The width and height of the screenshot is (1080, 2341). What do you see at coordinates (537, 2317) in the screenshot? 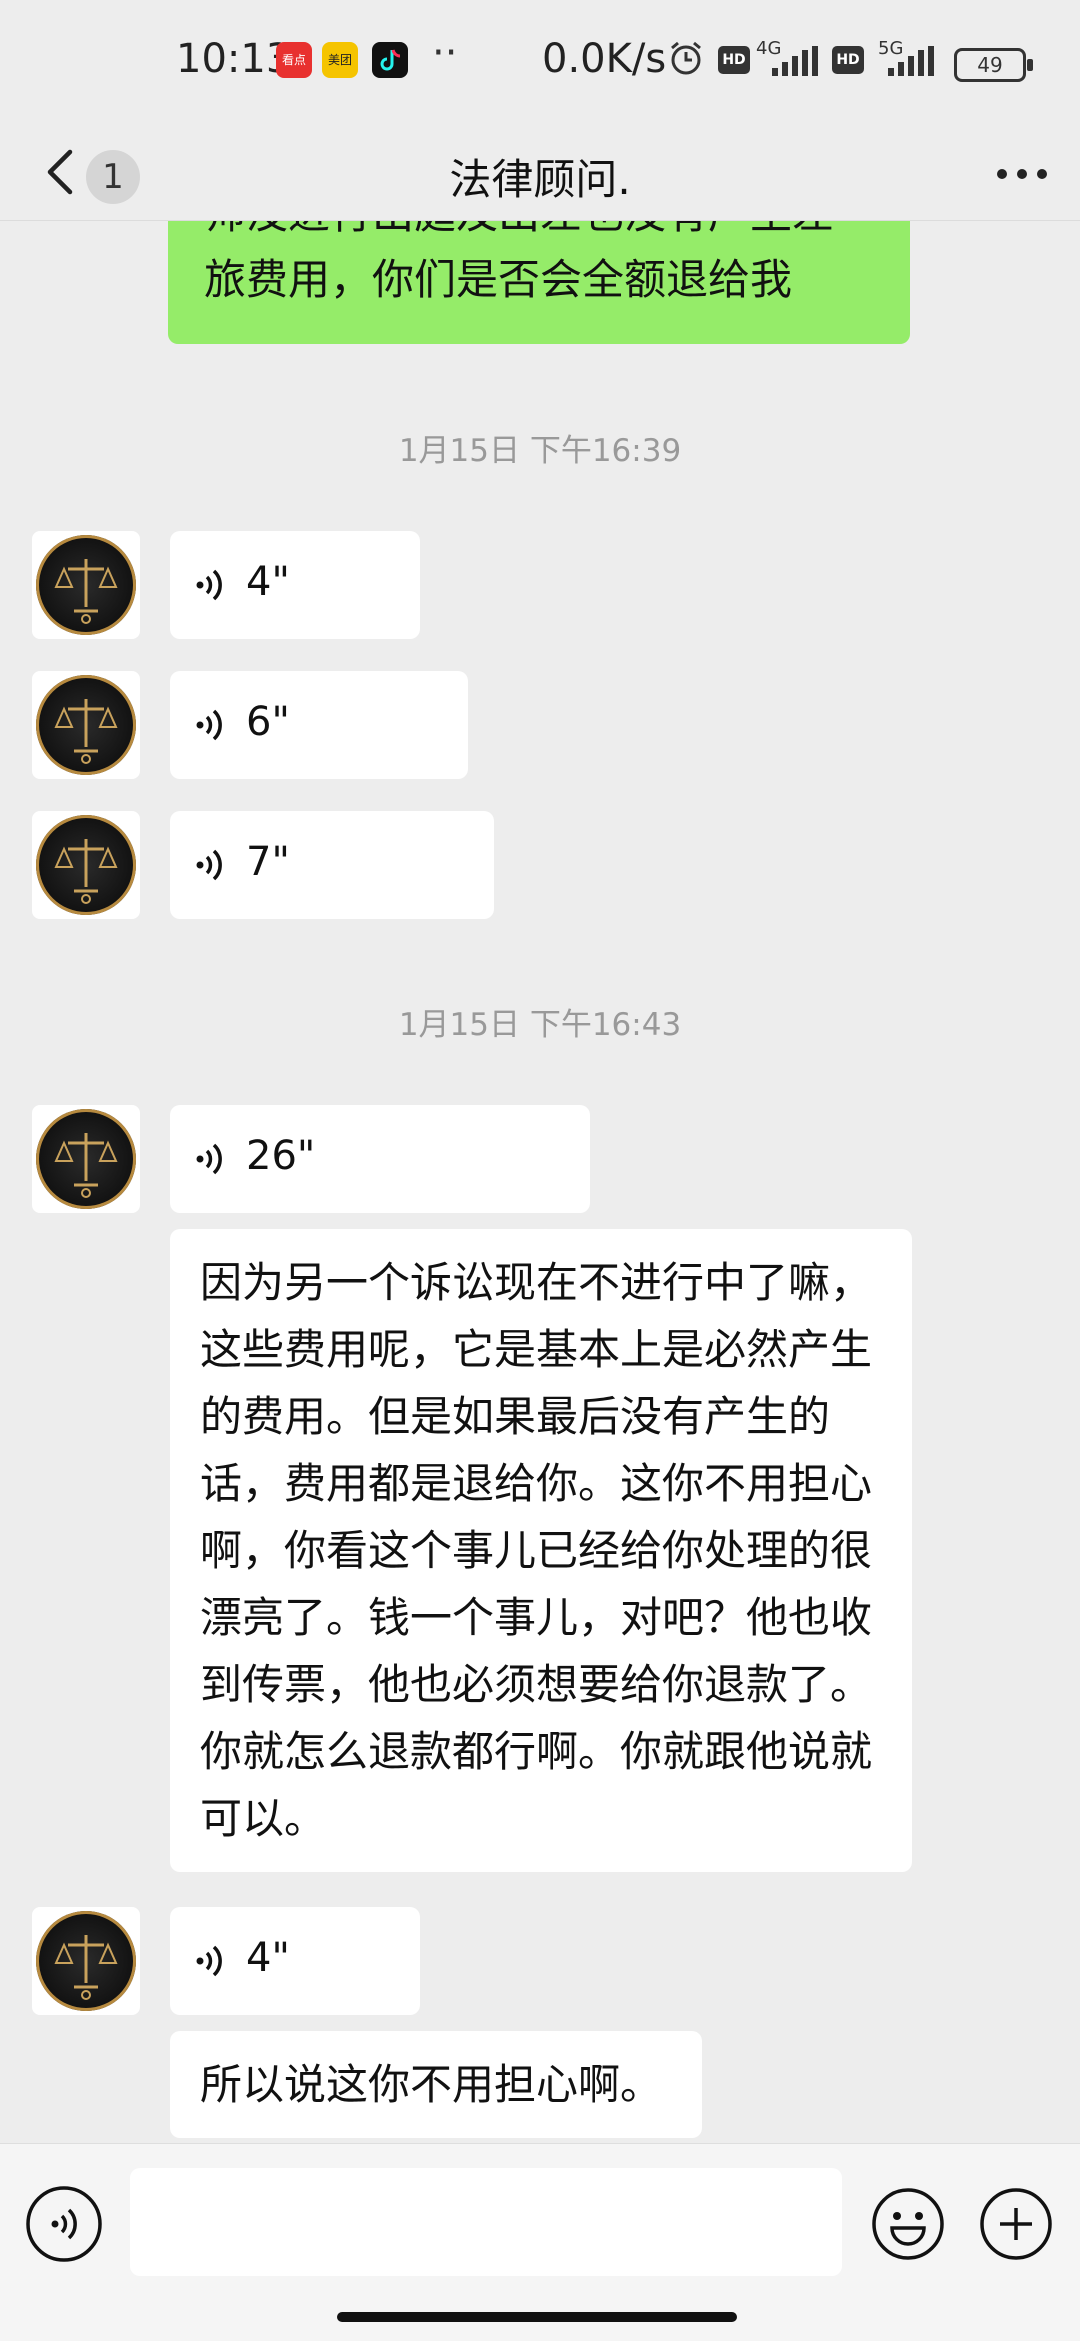
I see `home-indicator` at bounding box center [537, 2317].